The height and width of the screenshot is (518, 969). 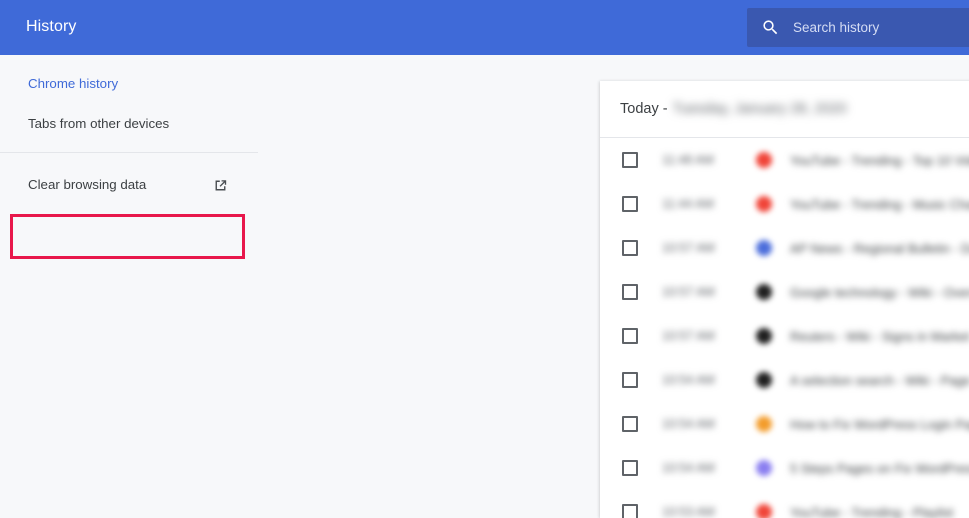 I want to click on search-icon, so click(x=770, y=27).